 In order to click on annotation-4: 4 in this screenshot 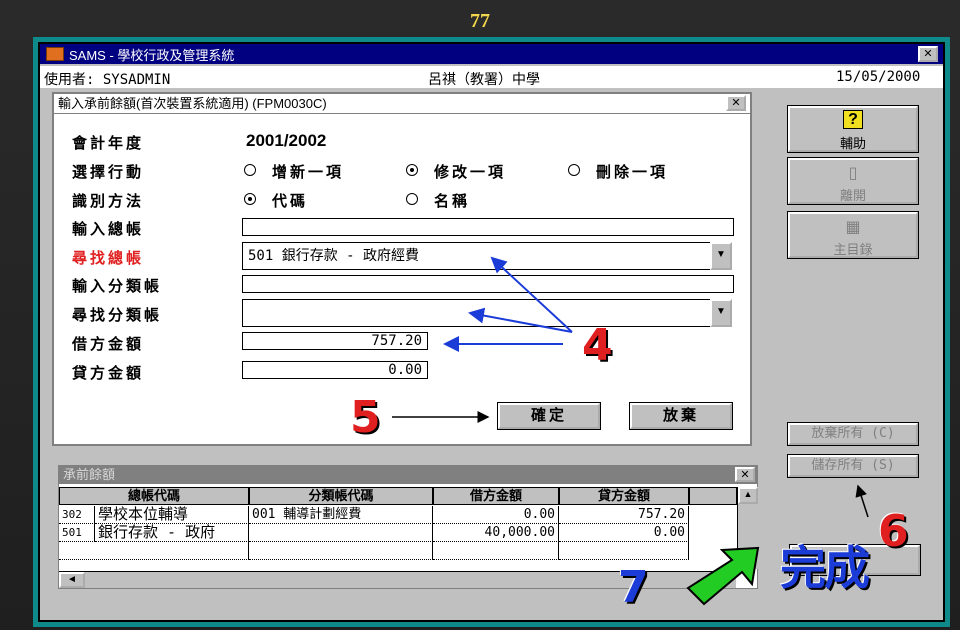, I will do `click(597, 345)`.